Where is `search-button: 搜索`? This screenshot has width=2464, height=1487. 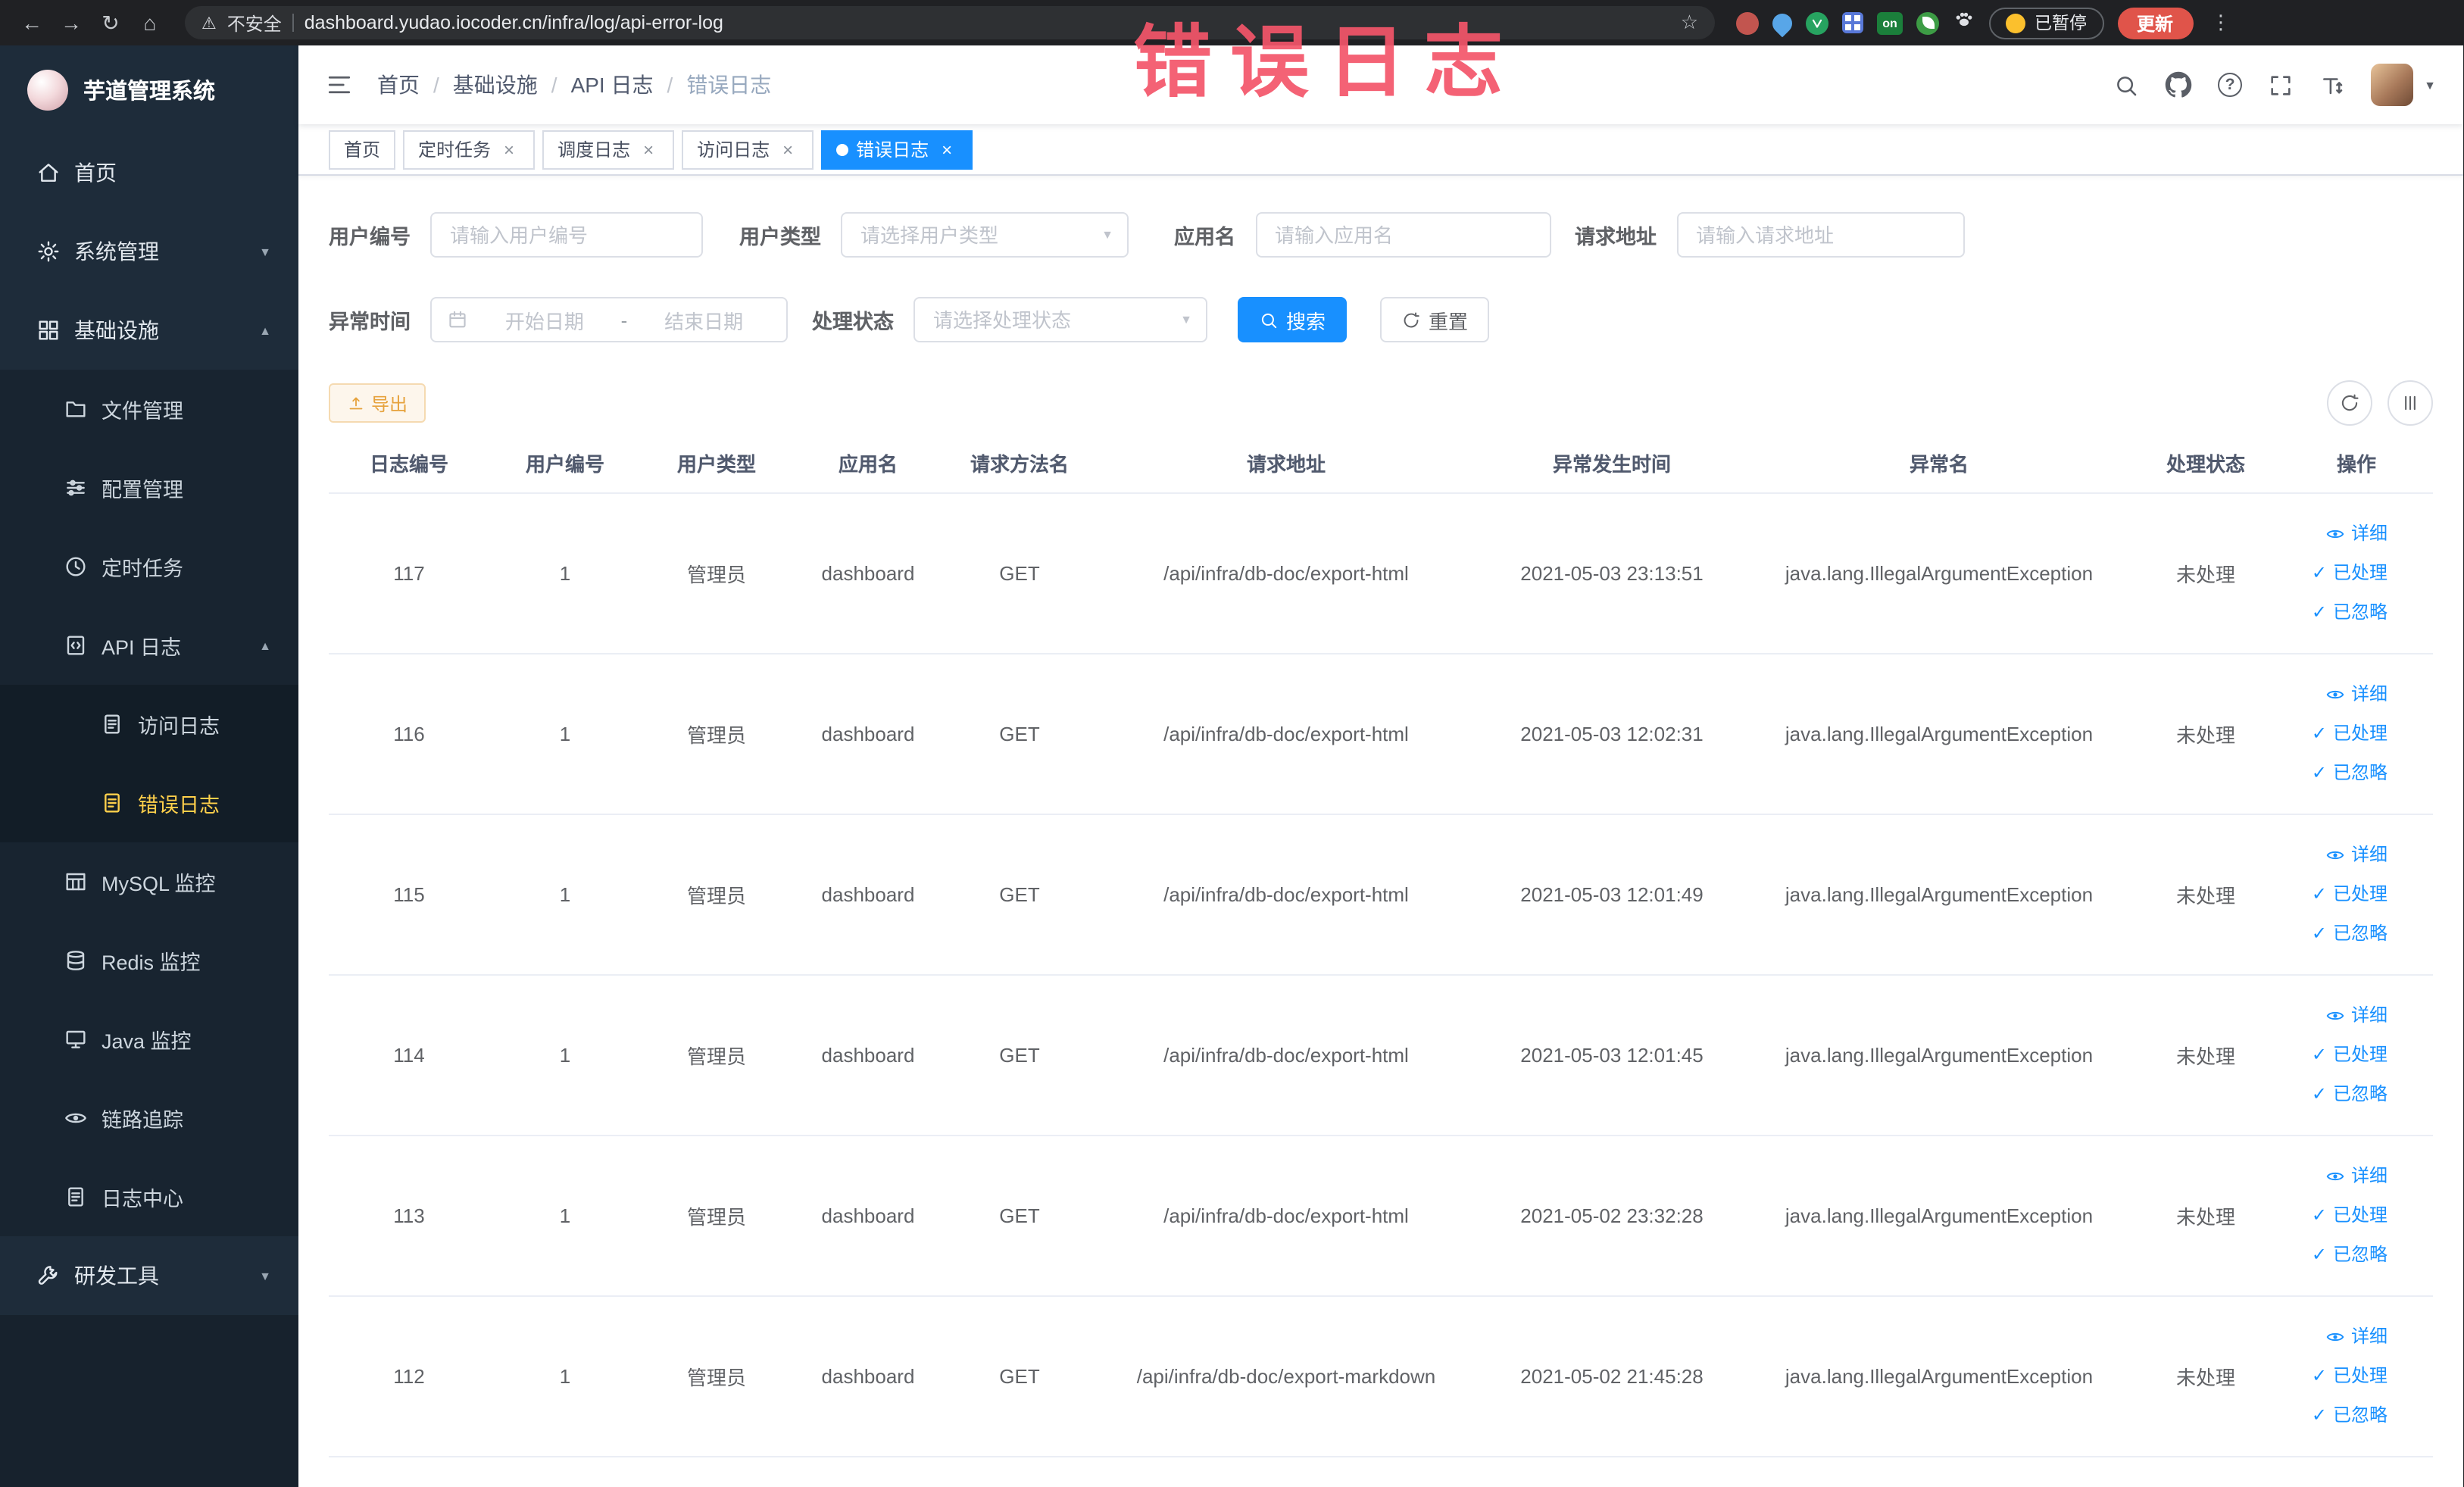 search-button: 搜索 is located at coordinates (1293, 319).